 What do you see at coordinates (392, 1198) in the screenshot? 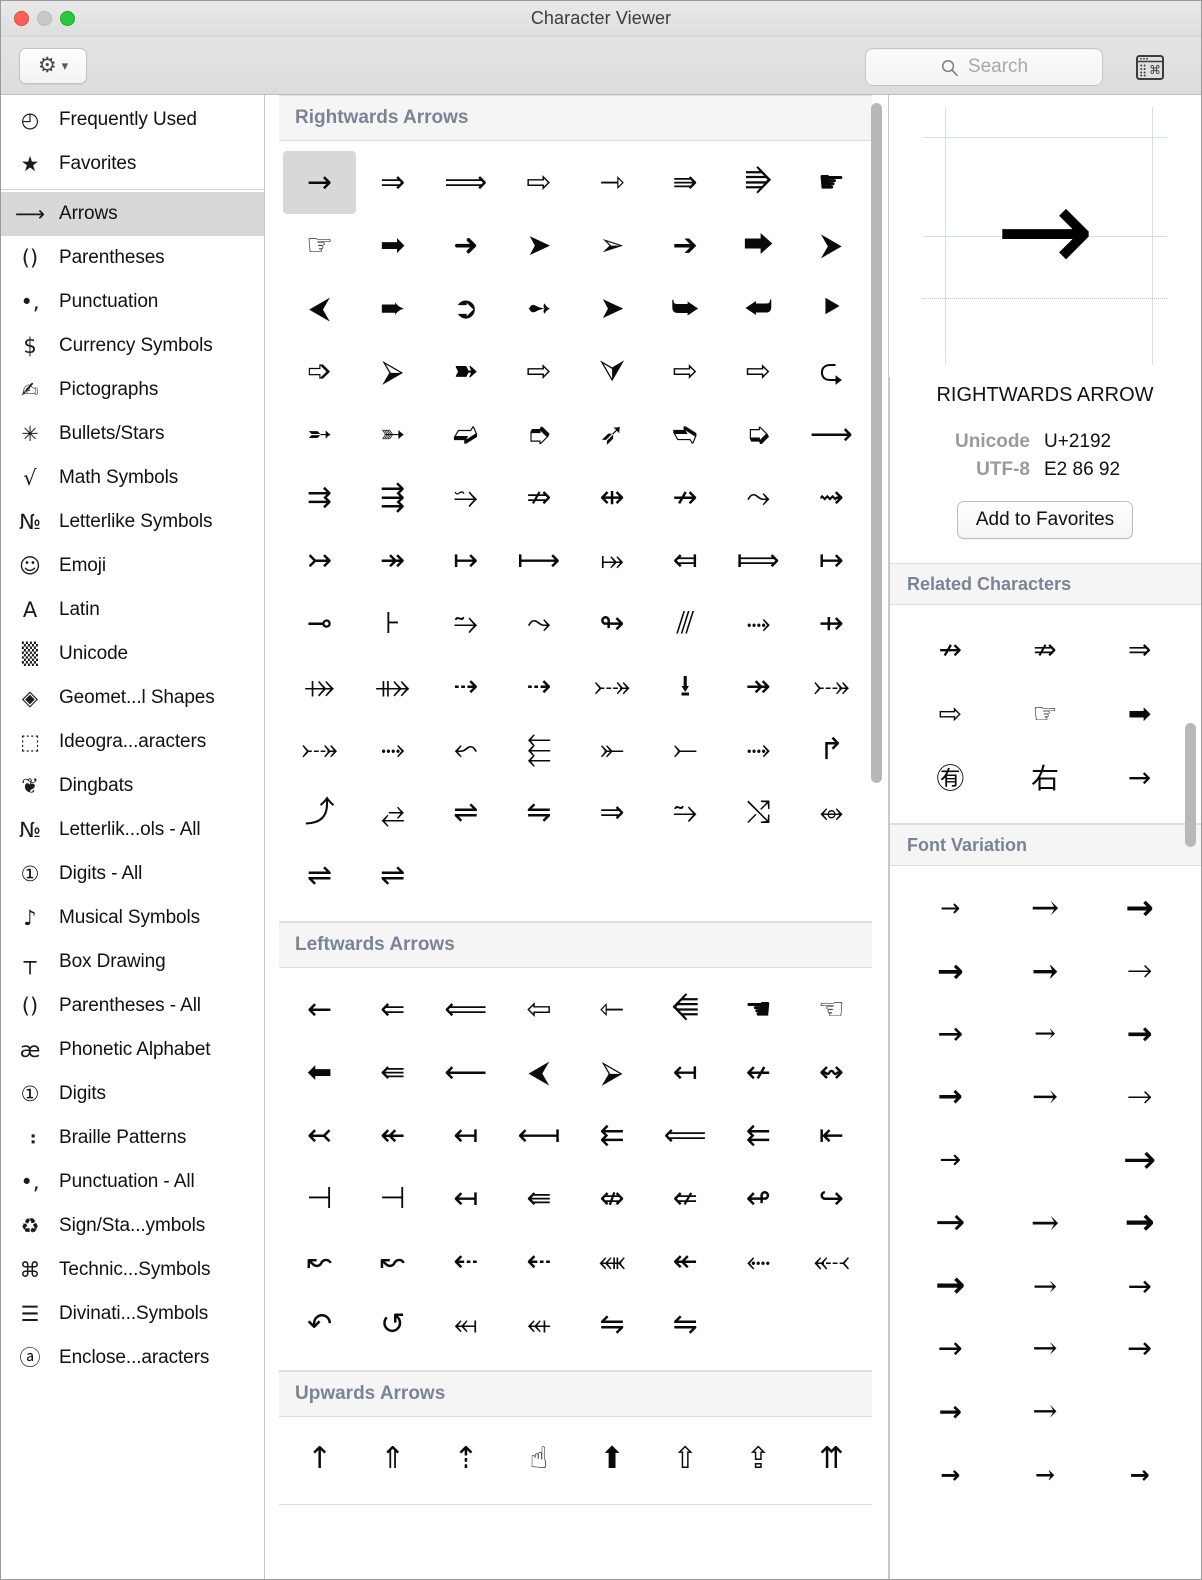
I see `character-cell: ⊣` at bounding box center [392, 1198].